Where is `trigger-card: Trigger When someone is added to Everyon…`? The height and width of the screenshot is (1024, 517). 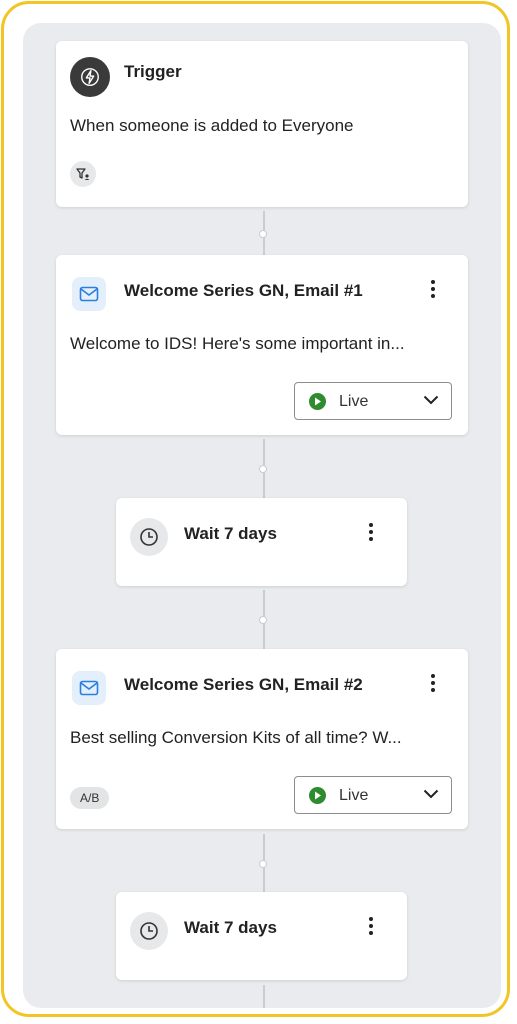
trigger-card: Trigger When someone is added to Everyon… is located at coordinates (262, 124).